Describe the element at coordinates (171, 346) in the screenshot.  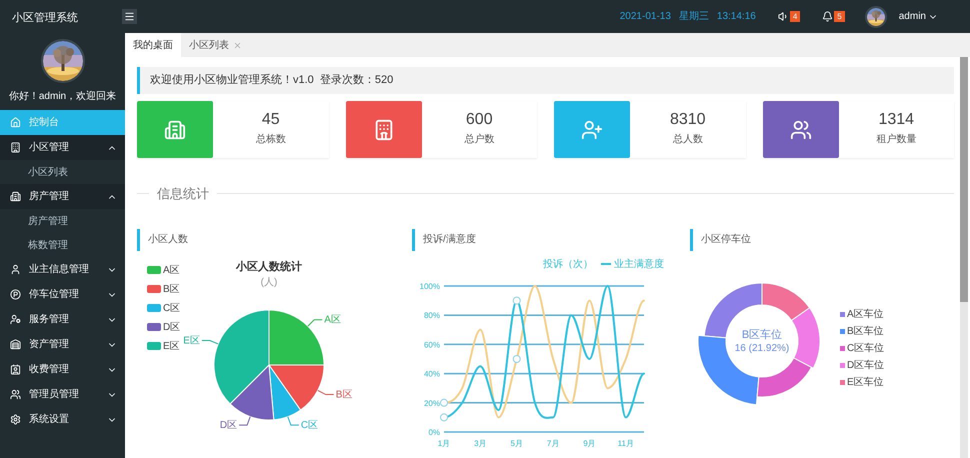
I see `legend-label: E区` at that location.